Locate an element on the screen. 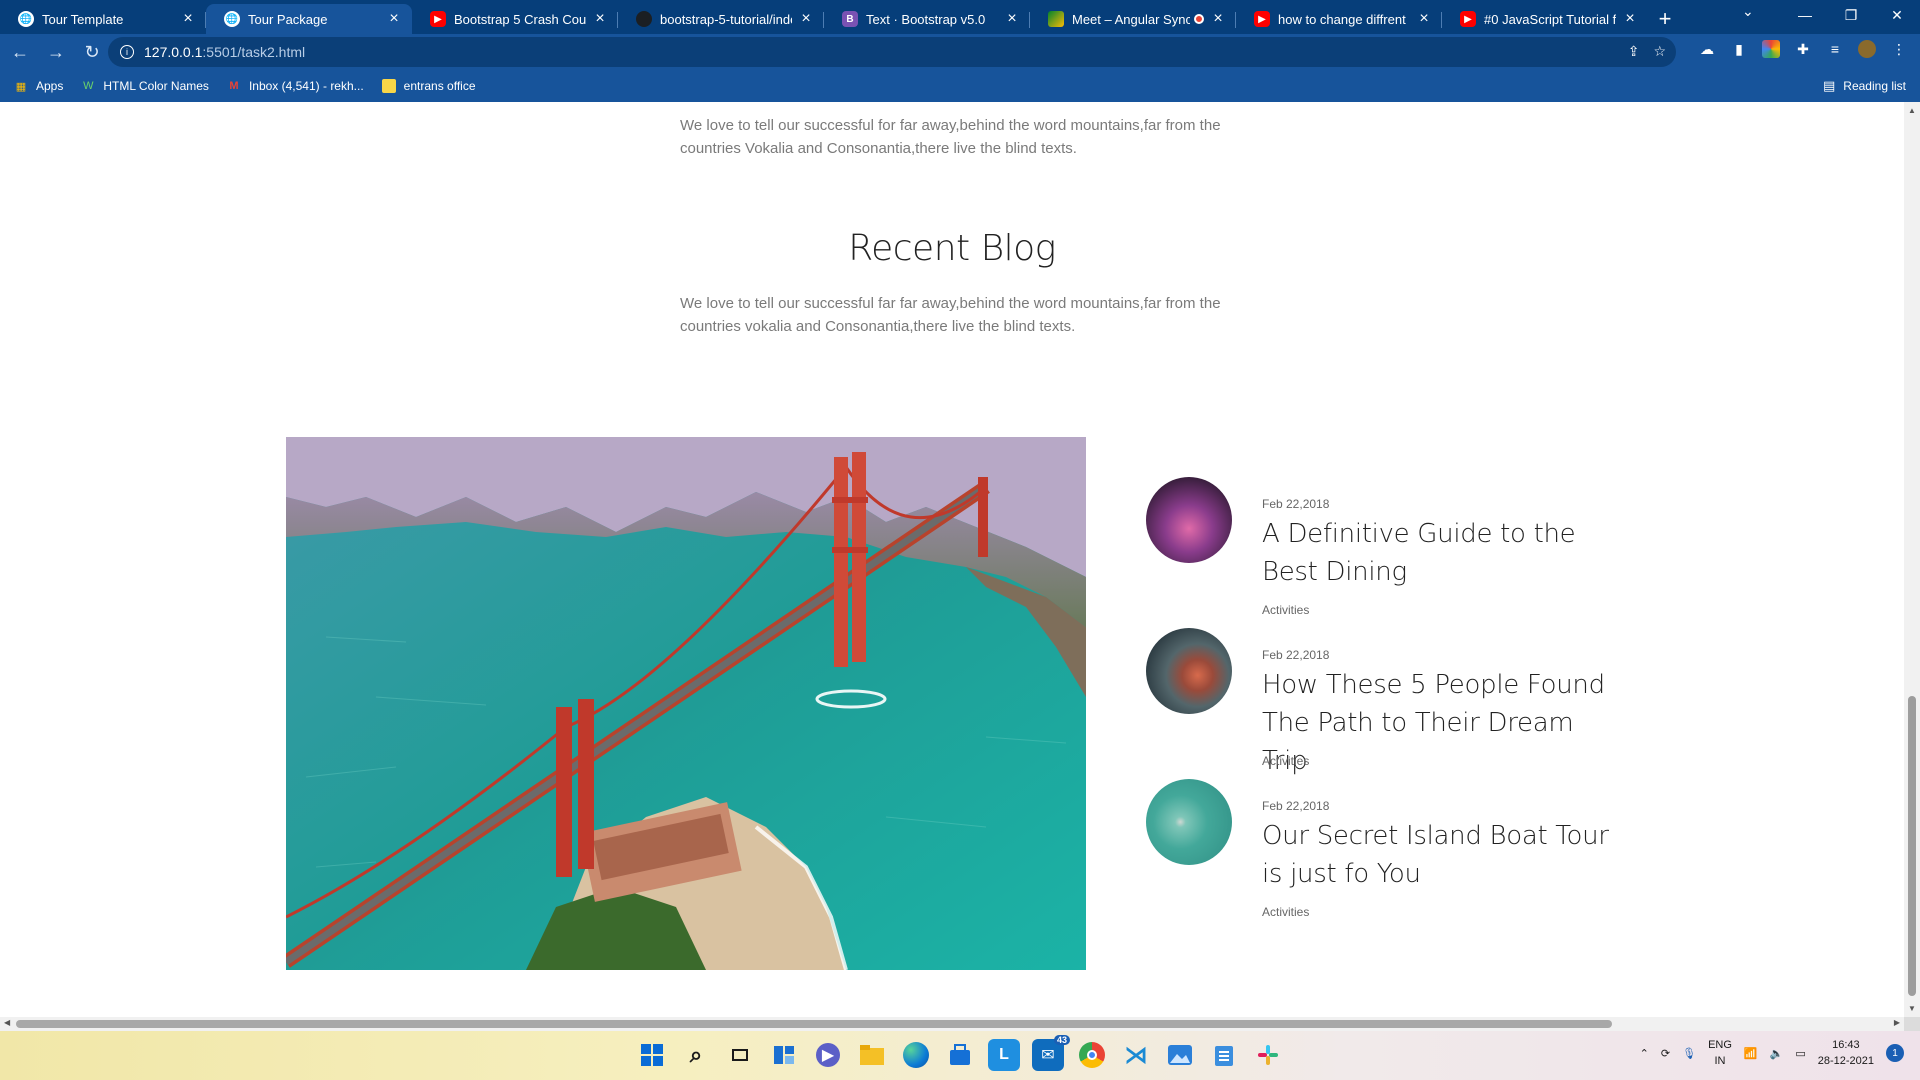 The image size is (1920, 1080). folder-icon is located at coordinates (388, 86).